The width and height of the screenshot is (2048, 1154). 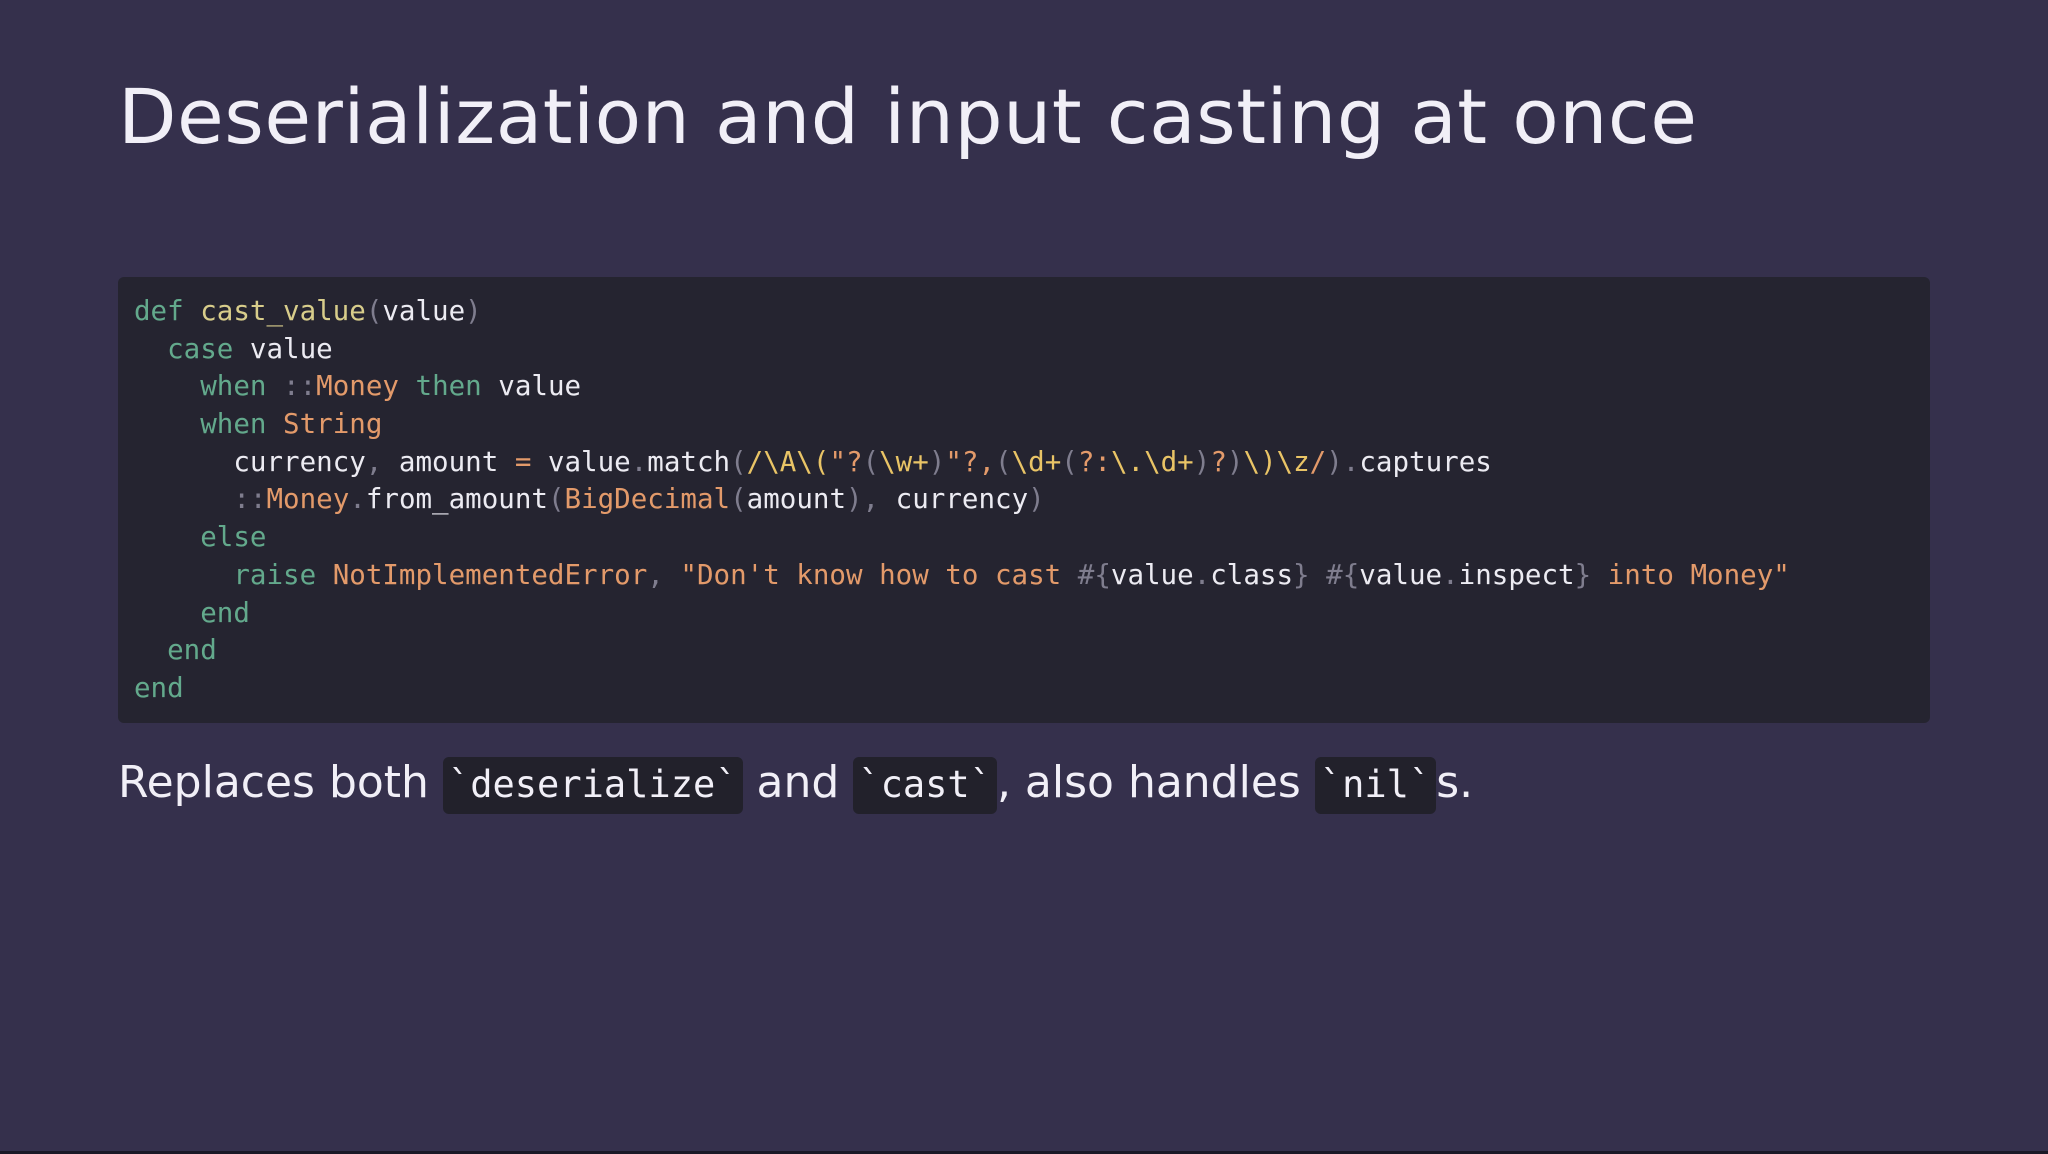 I want to click on code-token: "?, so click(x=846, y=461).